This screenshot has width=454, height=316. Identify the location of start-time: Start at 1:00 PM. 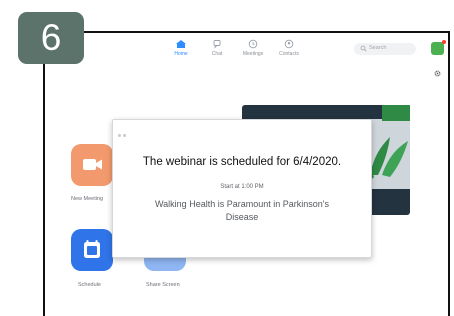
(242, 187).